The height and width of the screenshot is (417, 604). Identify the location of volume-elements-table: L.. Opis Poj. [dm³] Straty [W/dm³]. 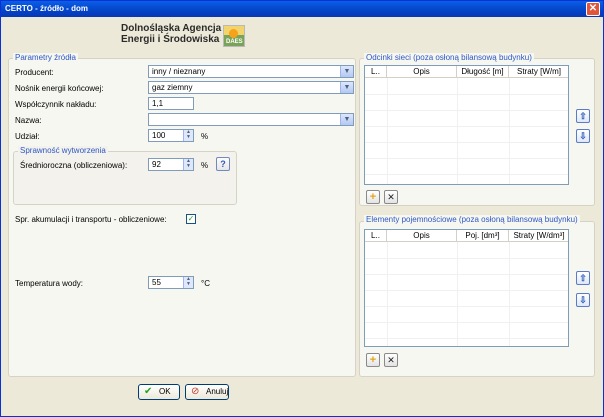
(466, 288).